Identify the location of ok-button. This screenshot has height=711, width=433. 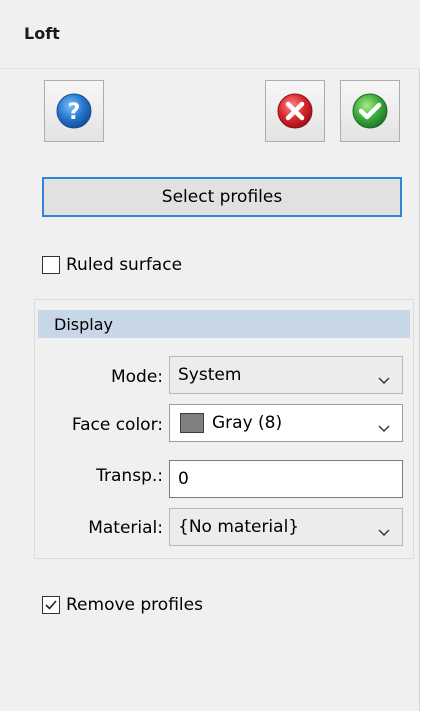
(370, 111).